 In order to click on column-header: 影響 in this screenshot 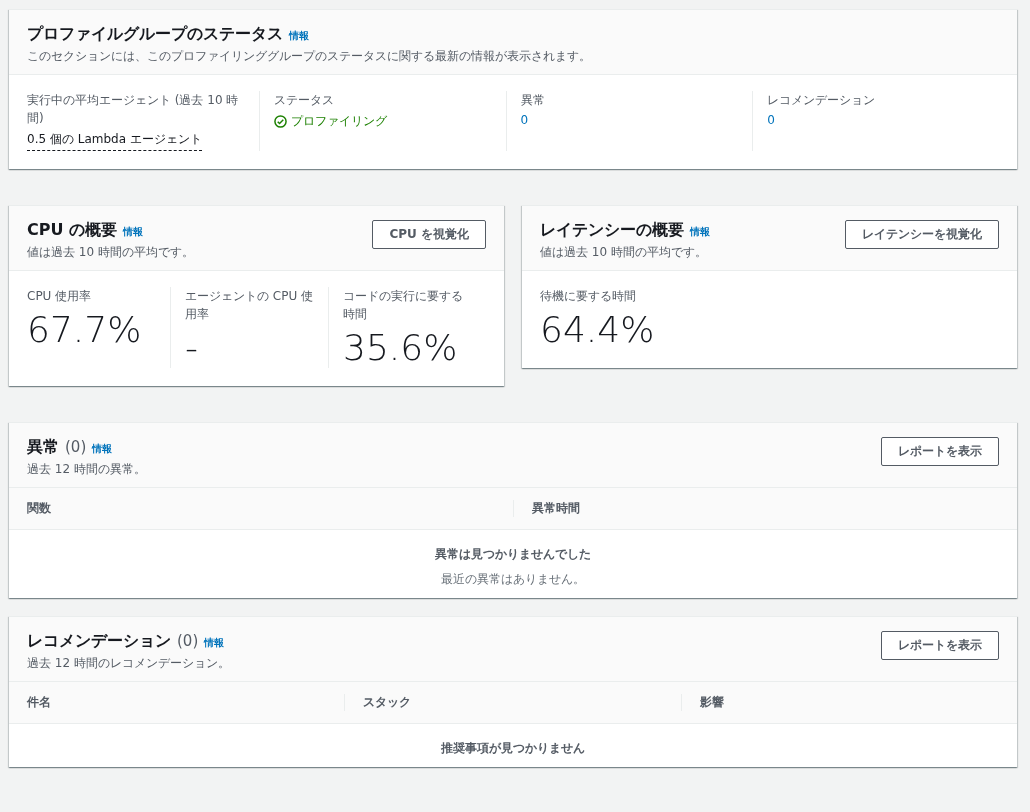, I will do `click(848, 702)`.